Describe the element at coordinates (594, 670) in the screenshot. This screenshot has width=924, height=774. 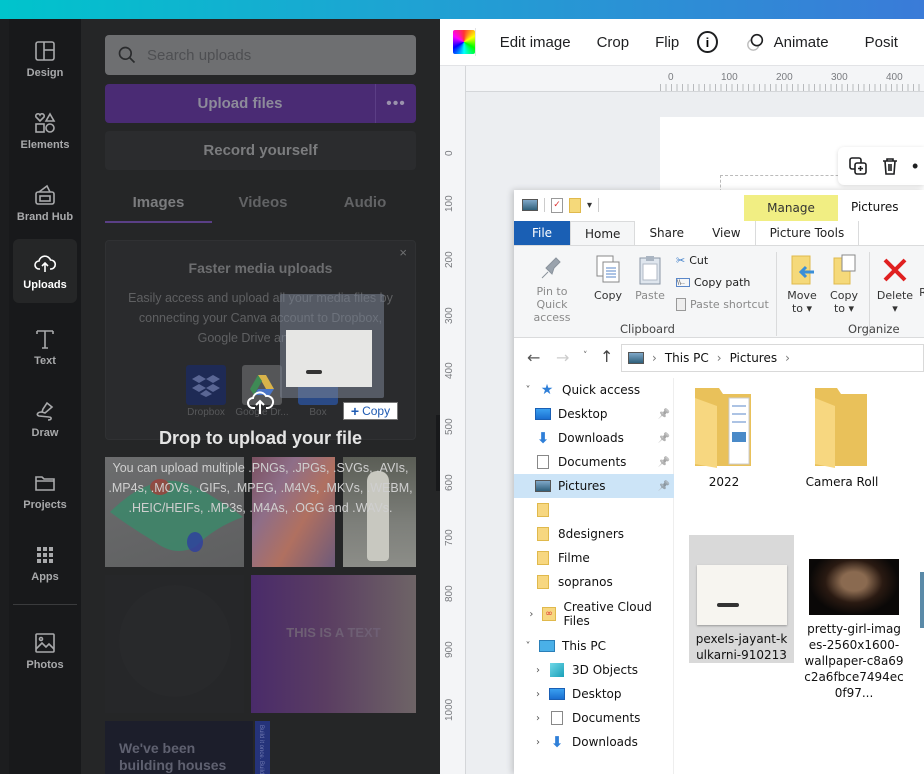
I see `nav-item: › 3D Objects` at that location.